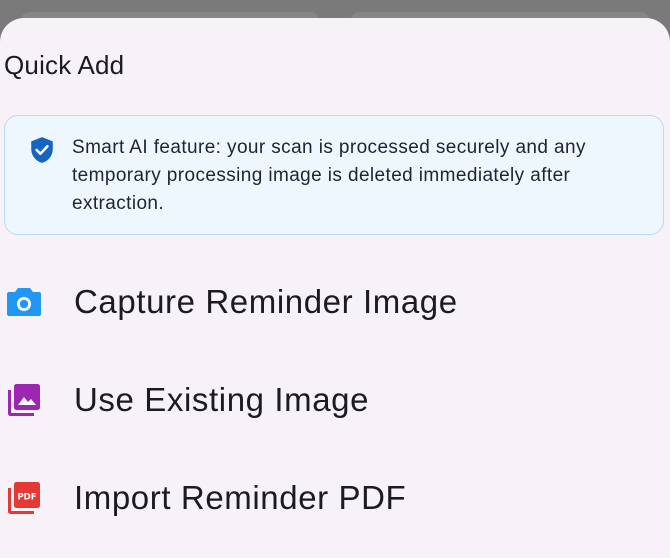  What do you see at coordinates (222, 399) in the screenshot?
I see `use-existing-image-label: Use Existing Image` at bounding box center [222, 399].